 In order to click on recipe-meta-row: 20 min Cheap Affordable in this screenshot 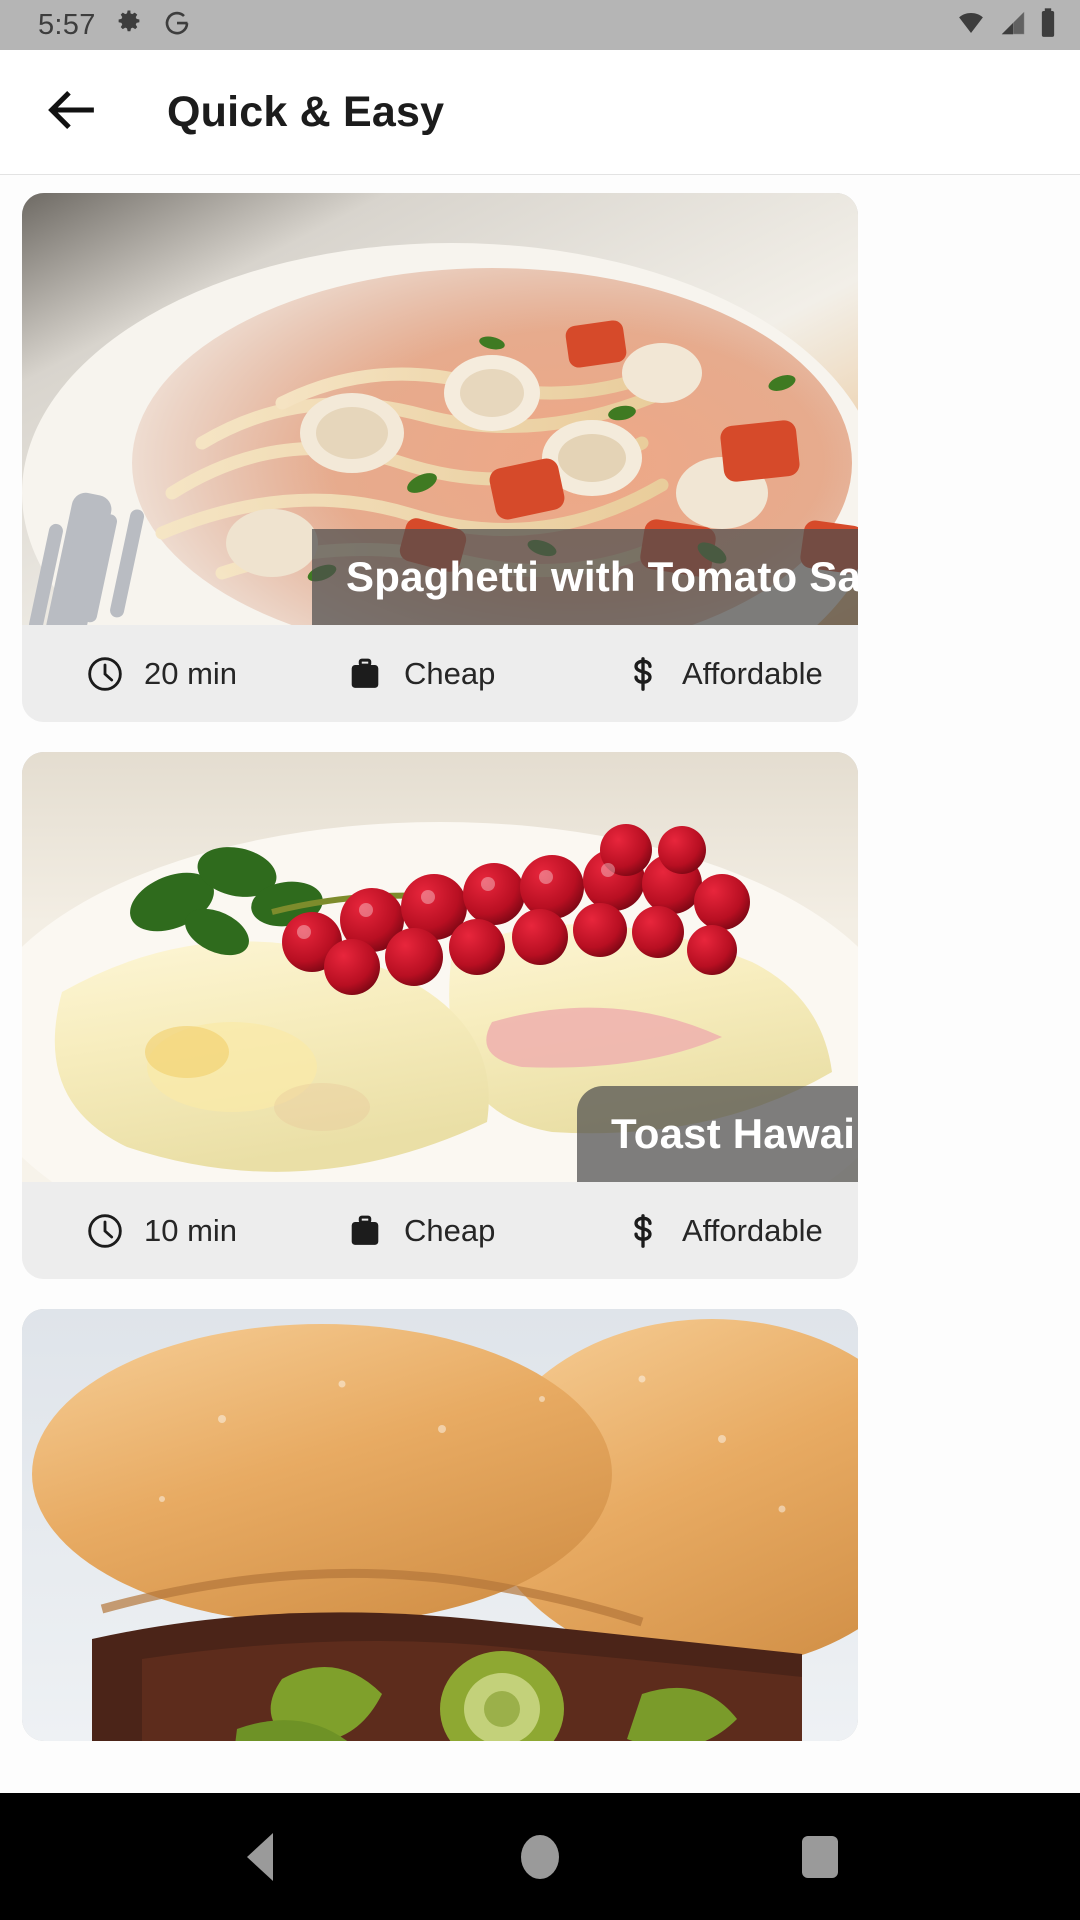, I will do `click(440, 673)`.